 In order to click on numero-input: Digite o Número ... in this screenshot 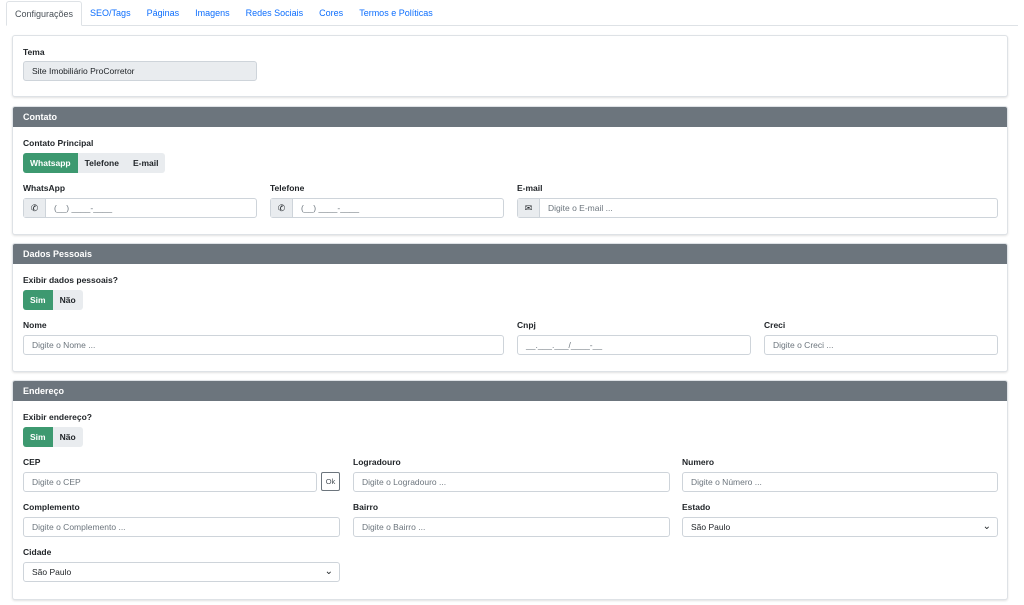, I will do `click(840, 482)`.